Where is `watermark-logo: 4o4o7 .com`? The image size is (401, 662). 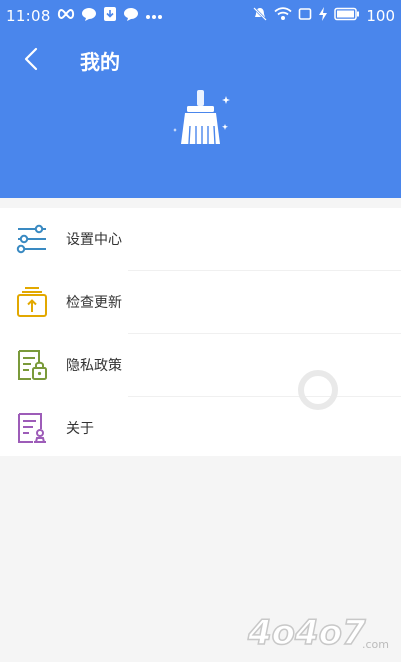
watermark-logo: 4o4o7 .com is located at coordinates (321, 632).